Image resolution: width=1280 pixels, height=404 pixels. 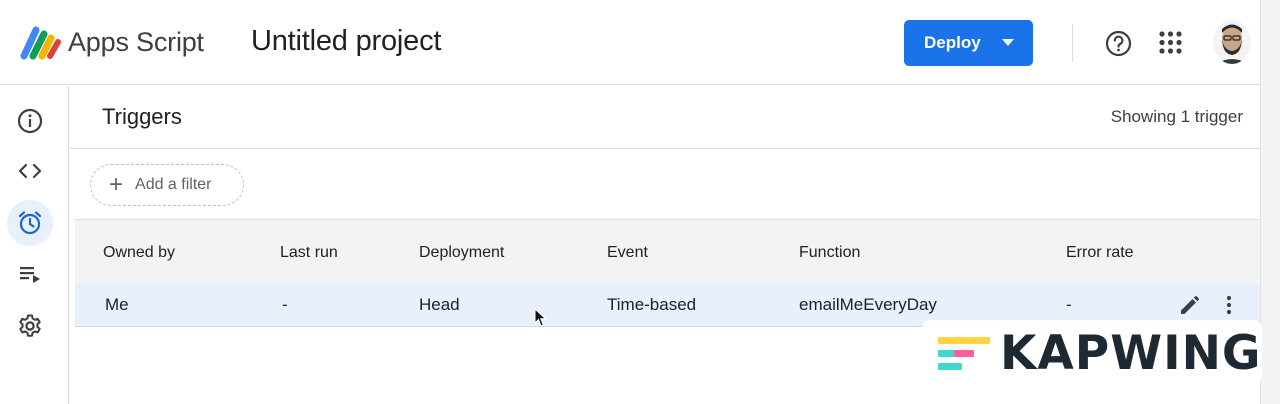 I want to click on code-icon, so click(x=30, y=171).